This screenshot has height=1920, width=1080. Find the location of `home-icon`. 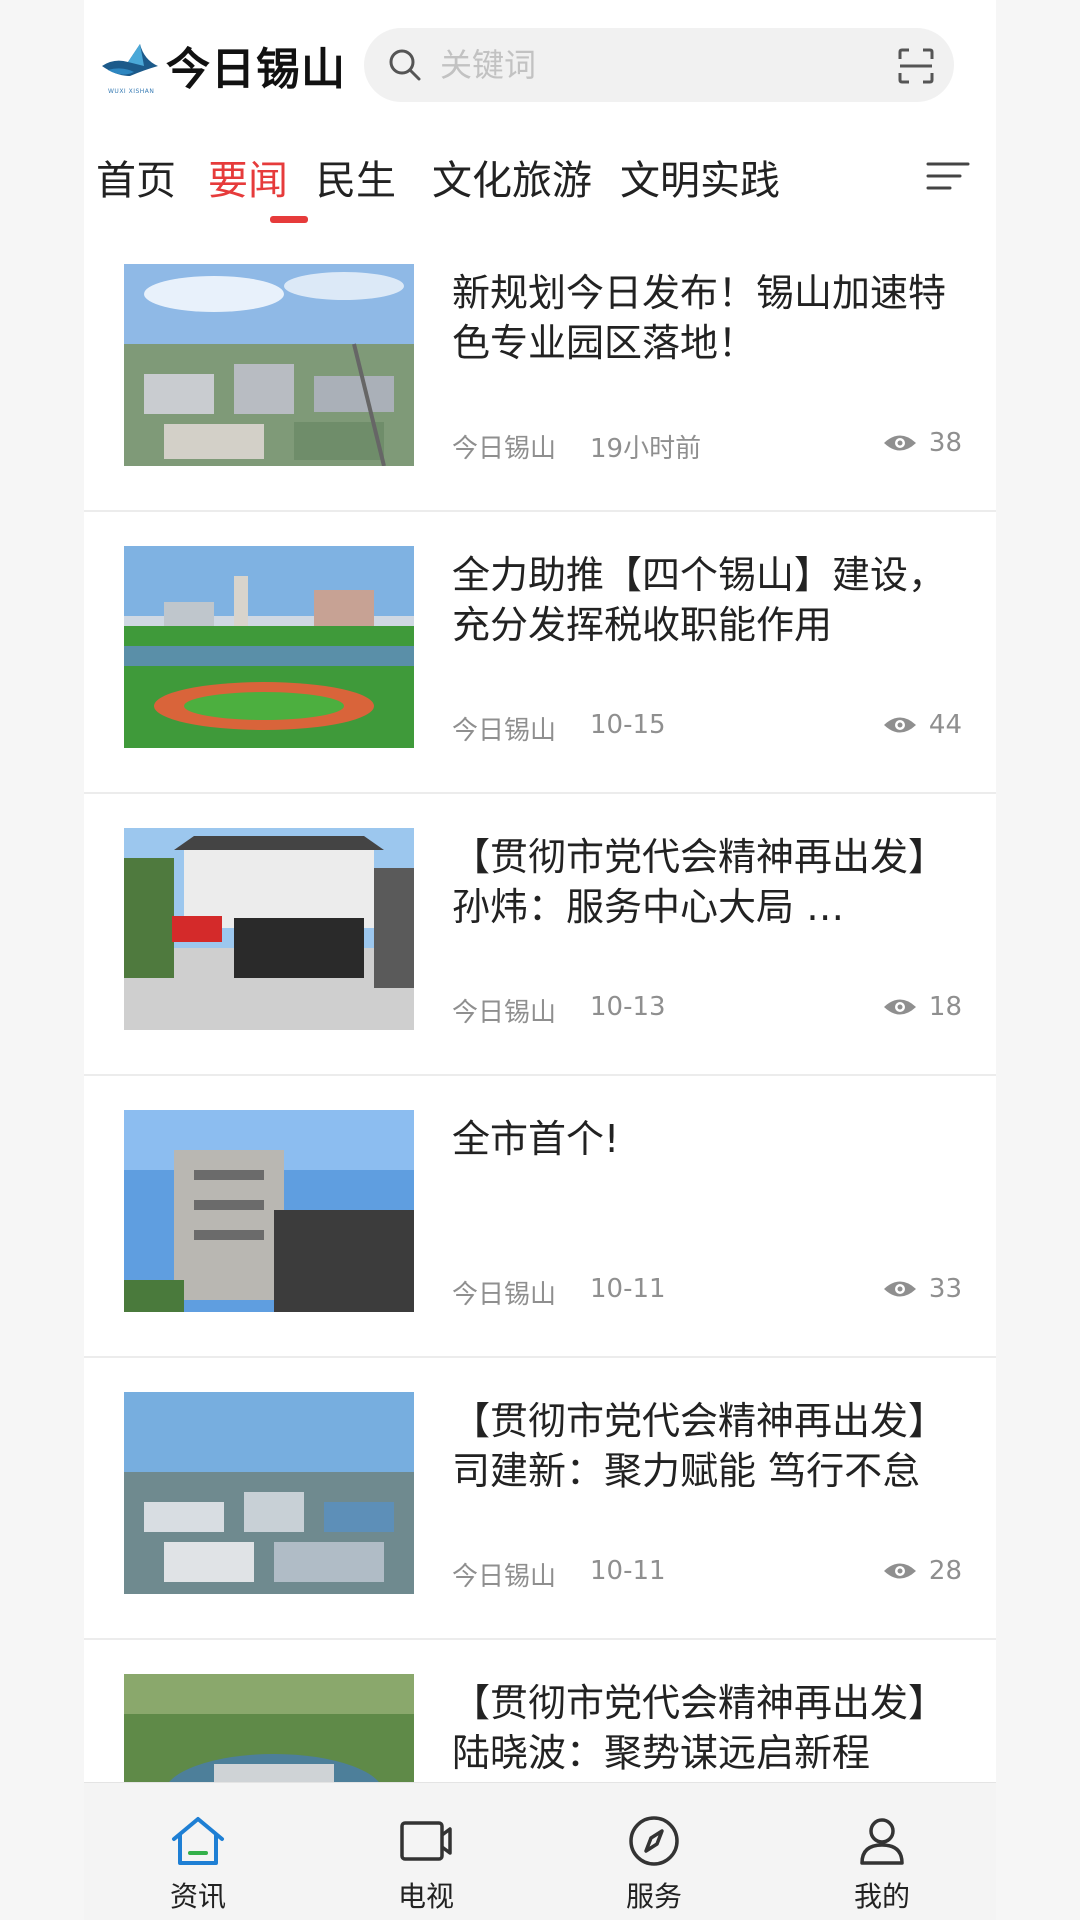

home-icon is located at coordinates (198, 1841).